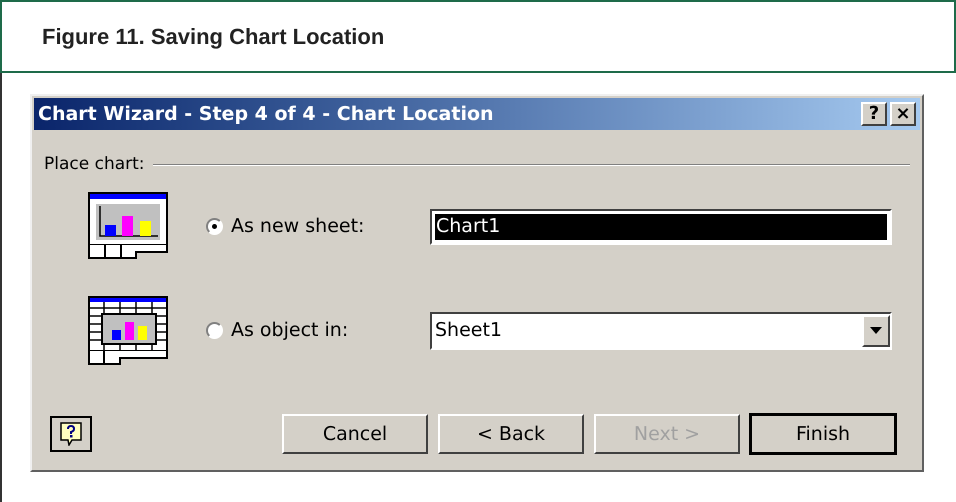  Describe the element at coordinates (874, 114) in the screenshot. I see `help-button: ?` at that location.